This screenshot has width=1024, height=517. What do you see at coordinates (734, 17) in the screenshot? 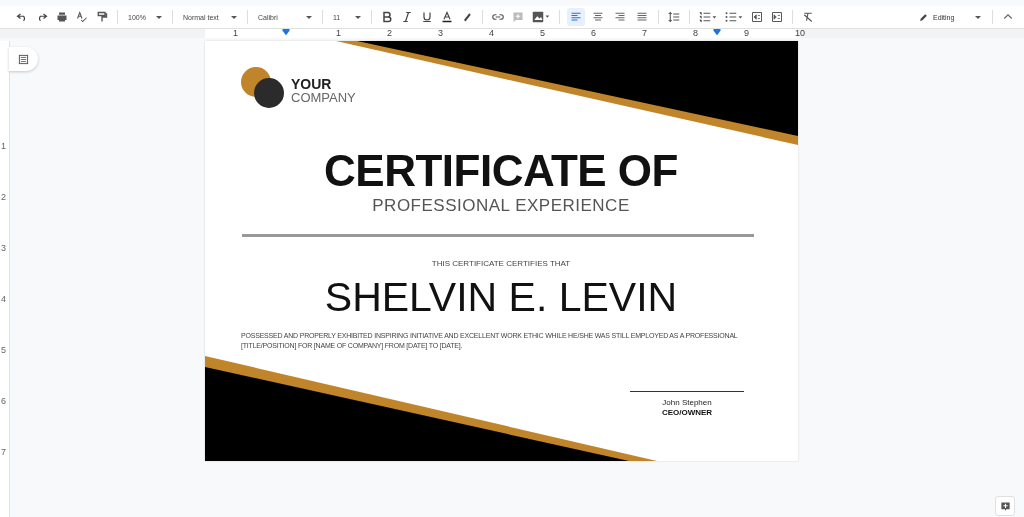
I see `bulleted-list-icon` at bounding box center [734, 17].